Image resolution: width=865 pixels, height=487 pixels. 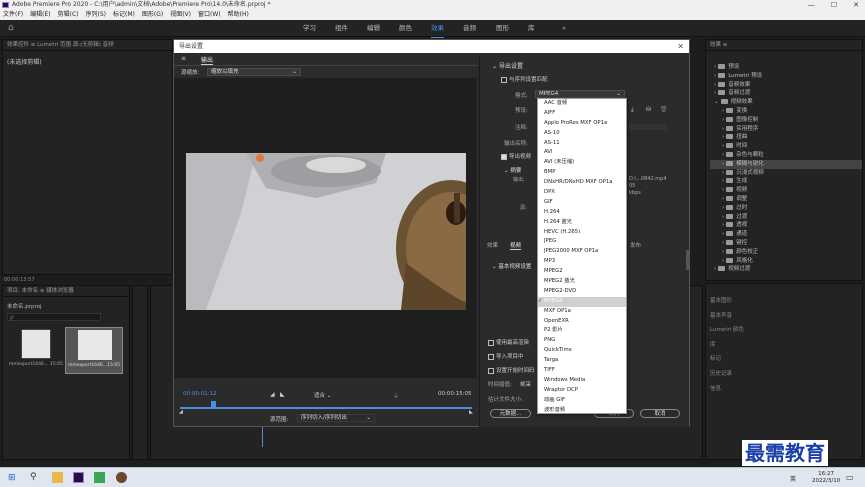 I want to click on notification-icon: ▭, so click(x=850, y=477).